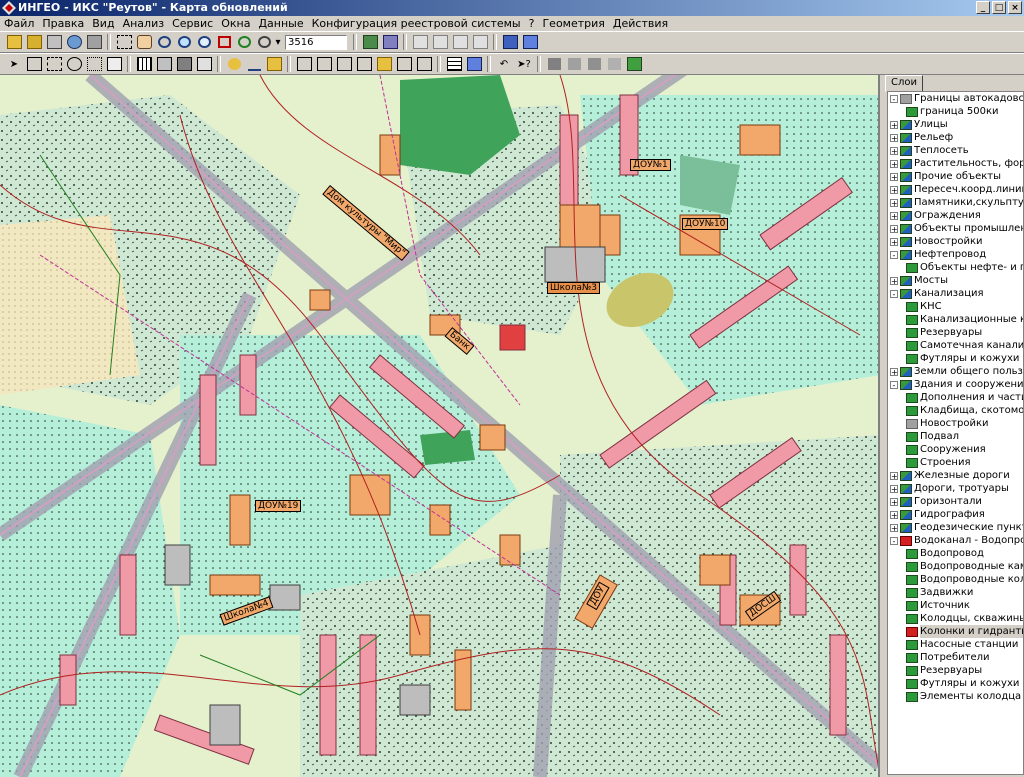 The image size is (1024, 777). What do you see at coordinates (274, 64) in the screenshot?
I see `polygon-tool-icon` at bounding box center [274, 64].